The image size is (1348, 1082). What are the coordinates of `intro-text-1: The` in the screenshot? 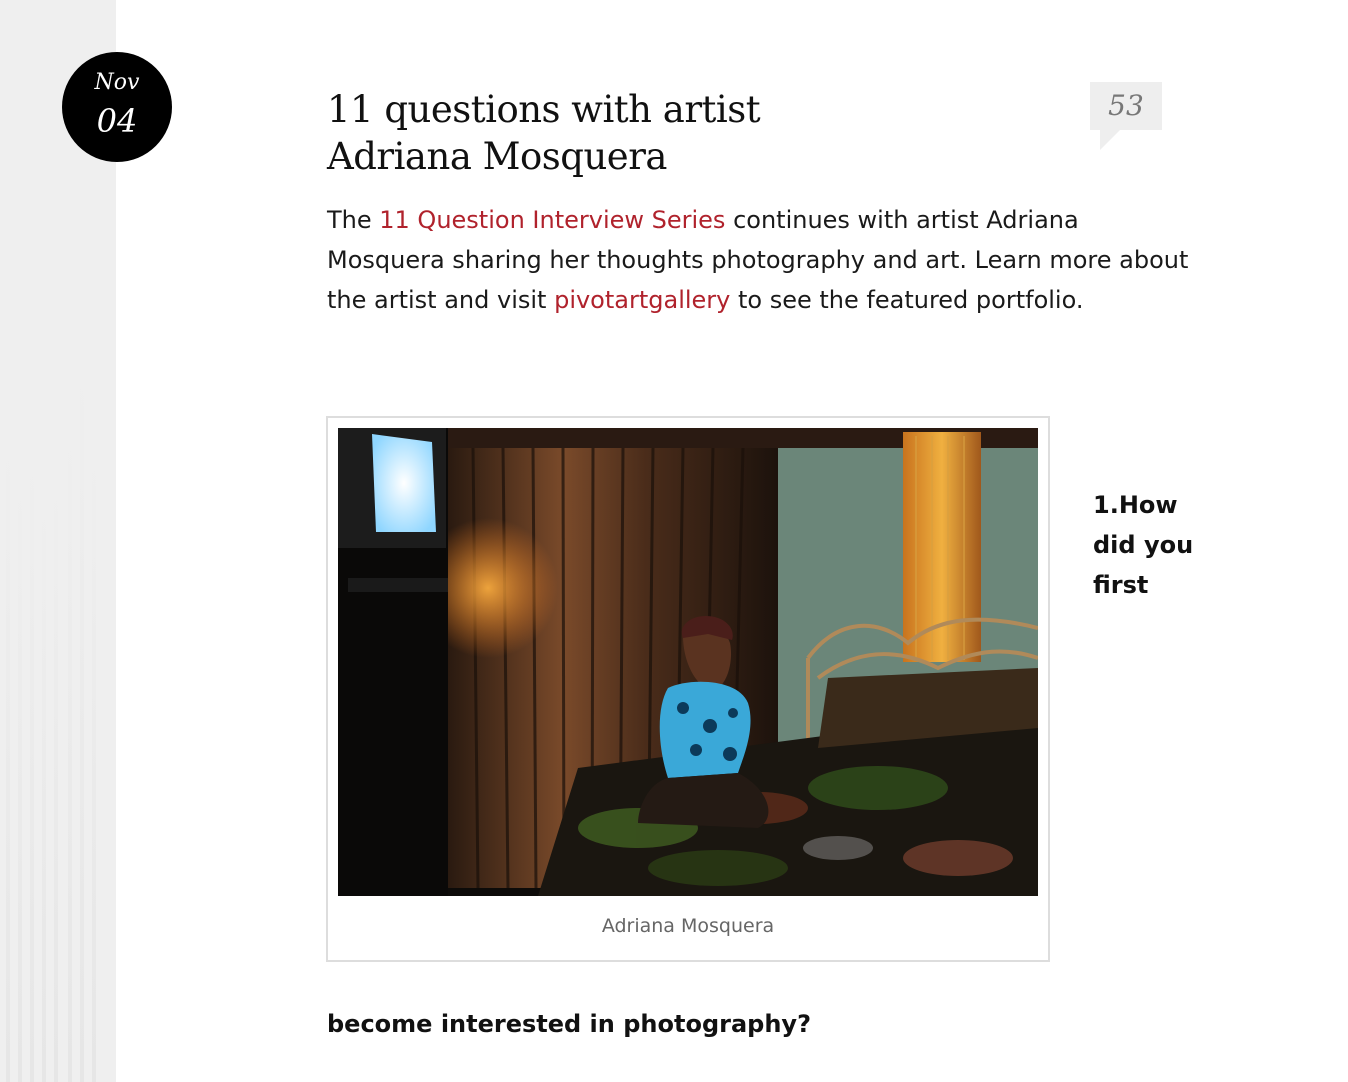 It's located at (353, 220).